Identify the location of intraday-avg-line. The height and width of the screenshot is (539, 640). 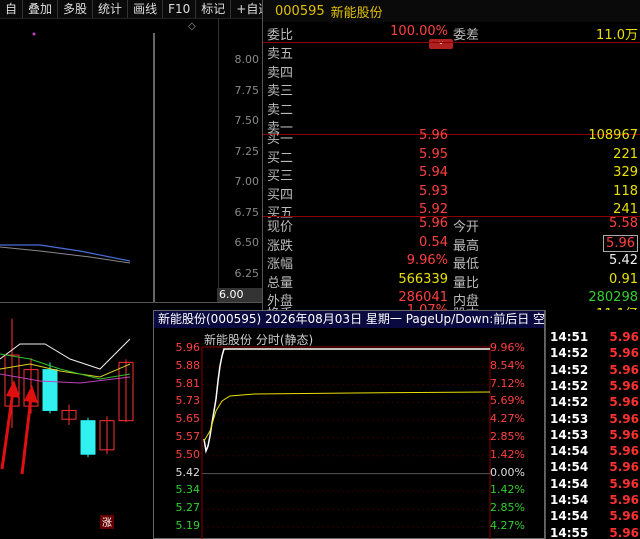
(347, 416).